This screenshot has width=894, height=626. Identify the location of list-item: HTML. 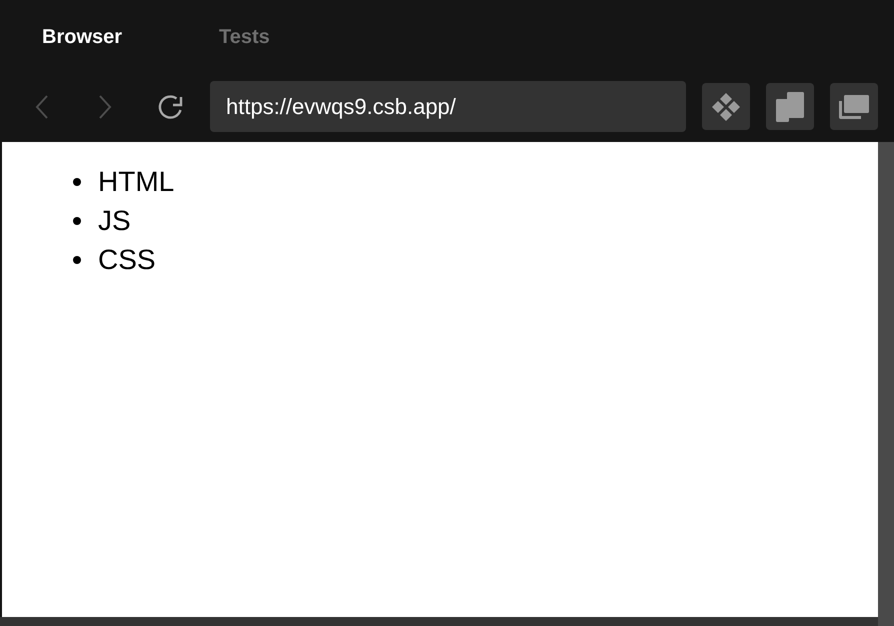
(136, 181).